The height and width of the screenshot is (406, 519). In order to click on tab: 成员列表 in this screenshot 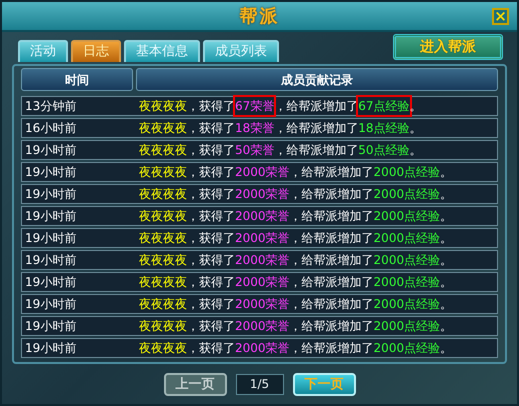, I will do `click(241, 51)`.